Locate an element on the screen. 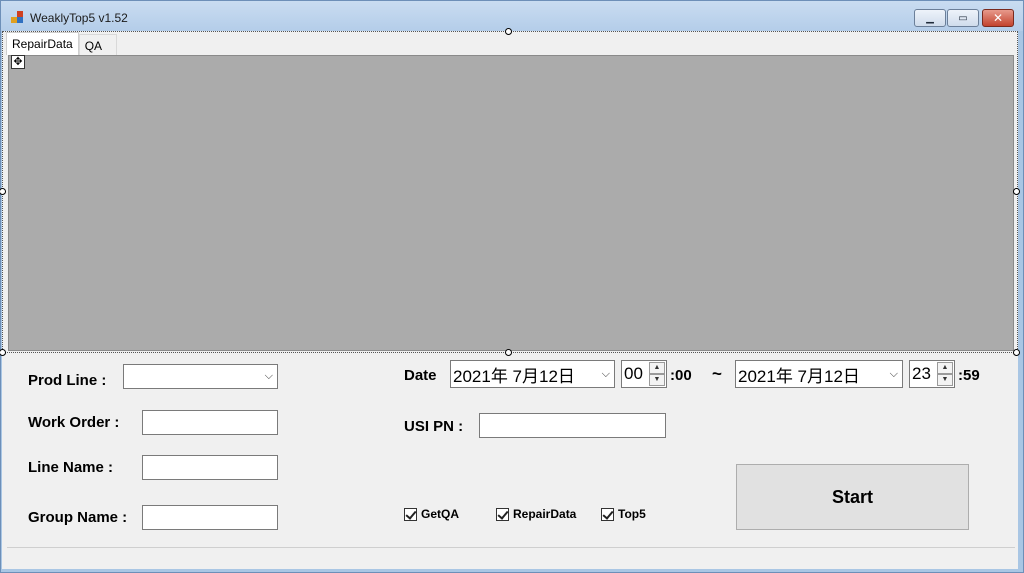  line-name-label: Line Name : is located at coordinates (71, 467).